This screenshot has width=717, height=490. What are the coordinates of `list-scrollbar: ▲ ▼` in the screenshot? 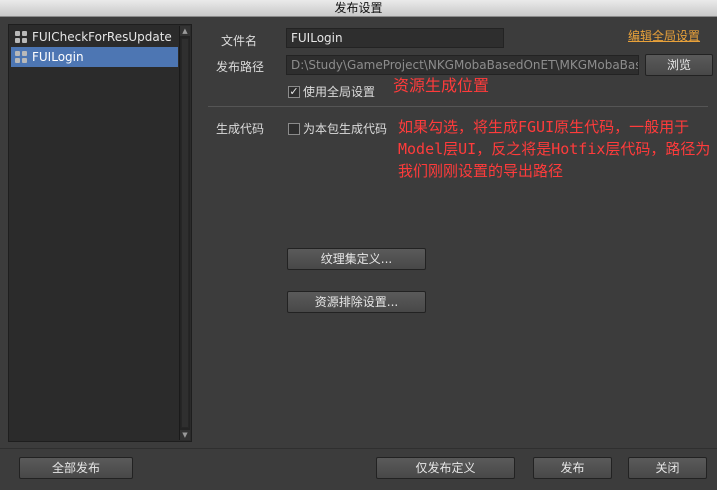 It's located at (184, 233).